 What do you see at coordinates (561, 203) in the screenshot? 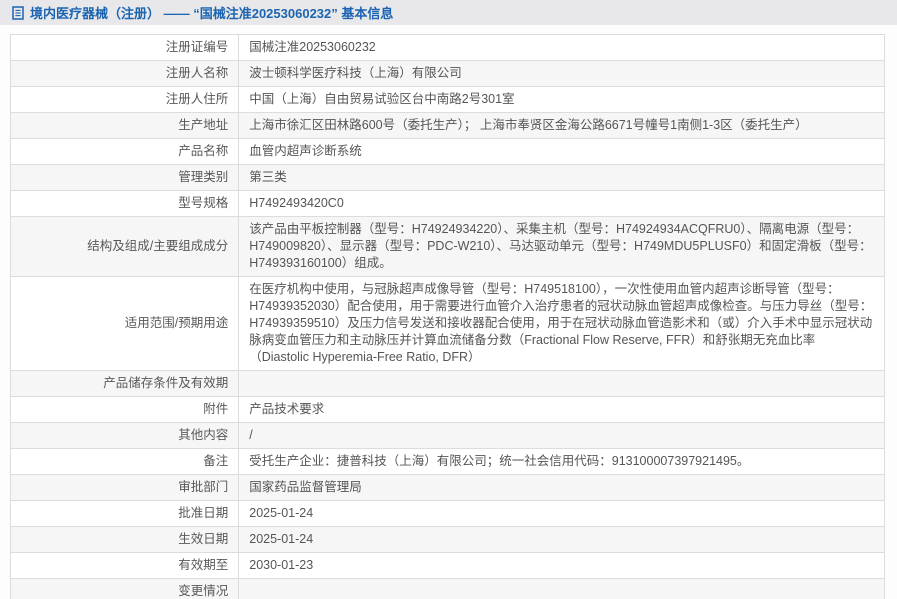
I see `row-value: H7492493420C0` at bounding box center [561, 203].